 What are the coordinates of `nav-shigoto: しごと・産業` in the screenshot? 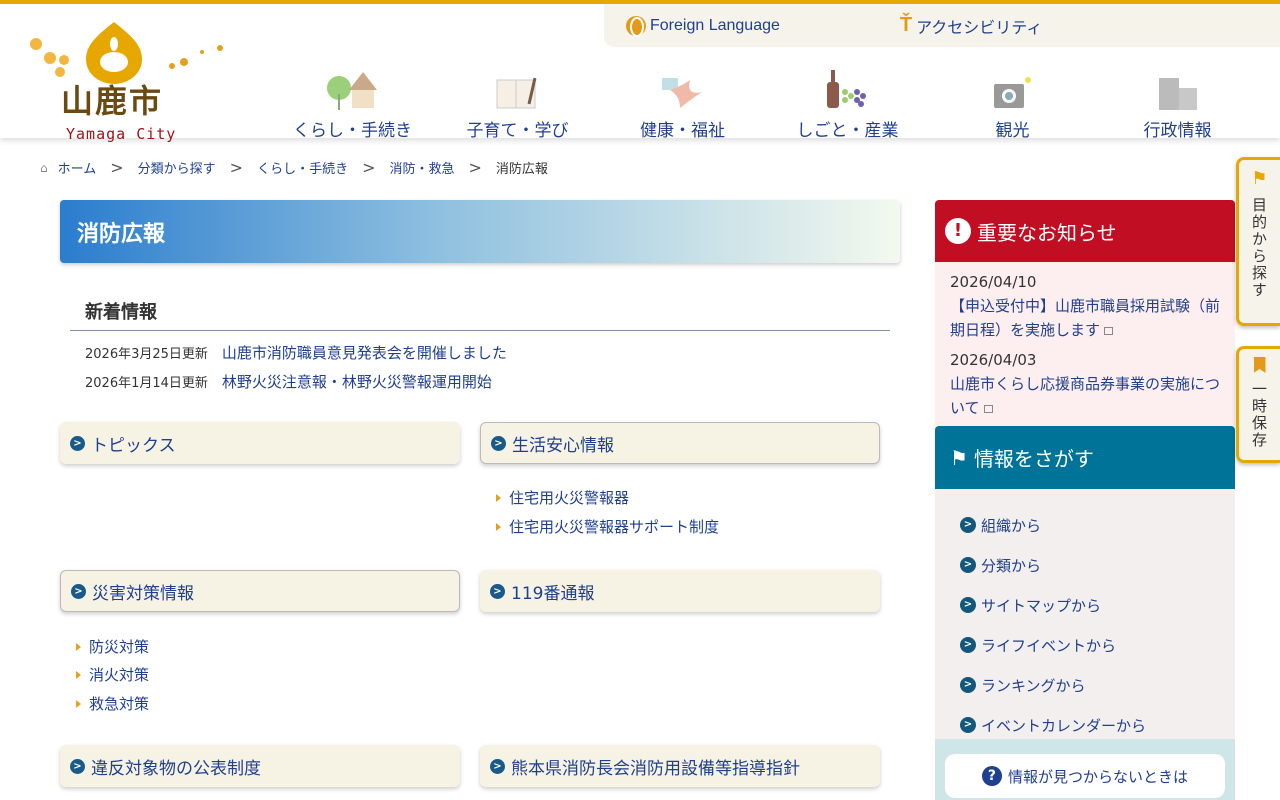 It's located at (847, 103).